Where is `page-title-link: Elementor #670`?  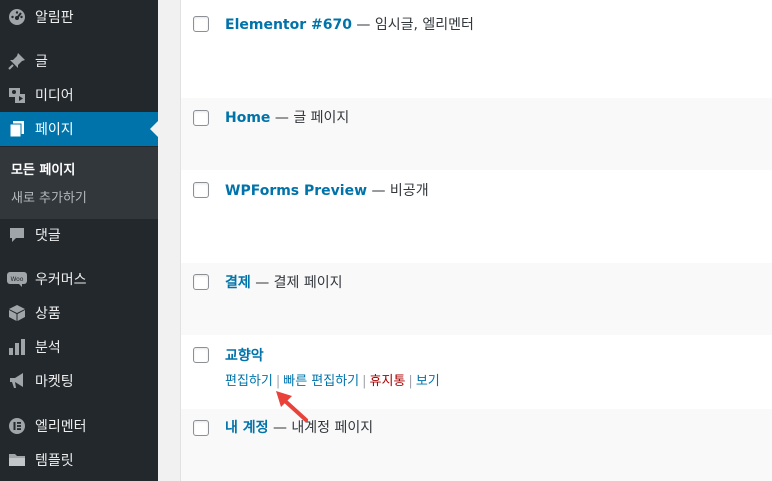
page-title-link: Elementor #670 is located at coordinates (288, 25).